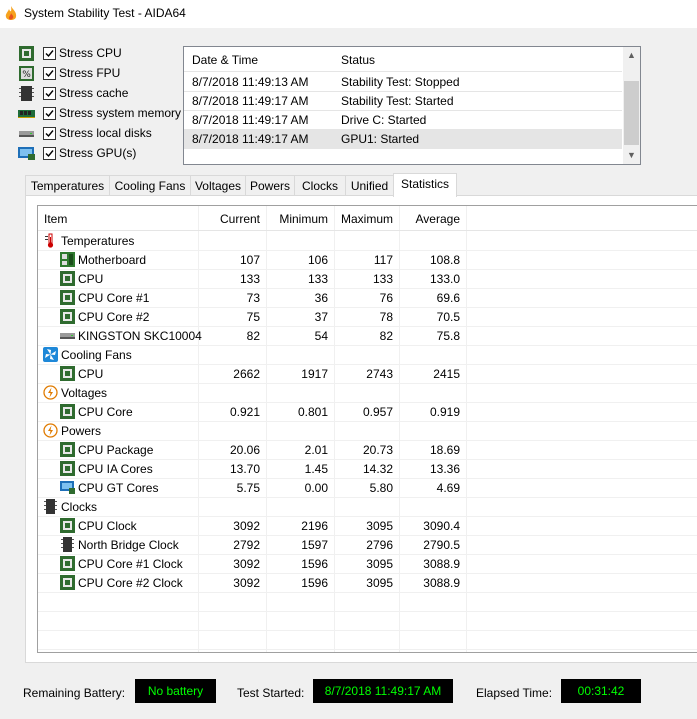 The image size is (697, 719). What do you see at coordinates (26, 153) in the screenshot?
I see `gpu-icon` at bounding box center [26, 153].